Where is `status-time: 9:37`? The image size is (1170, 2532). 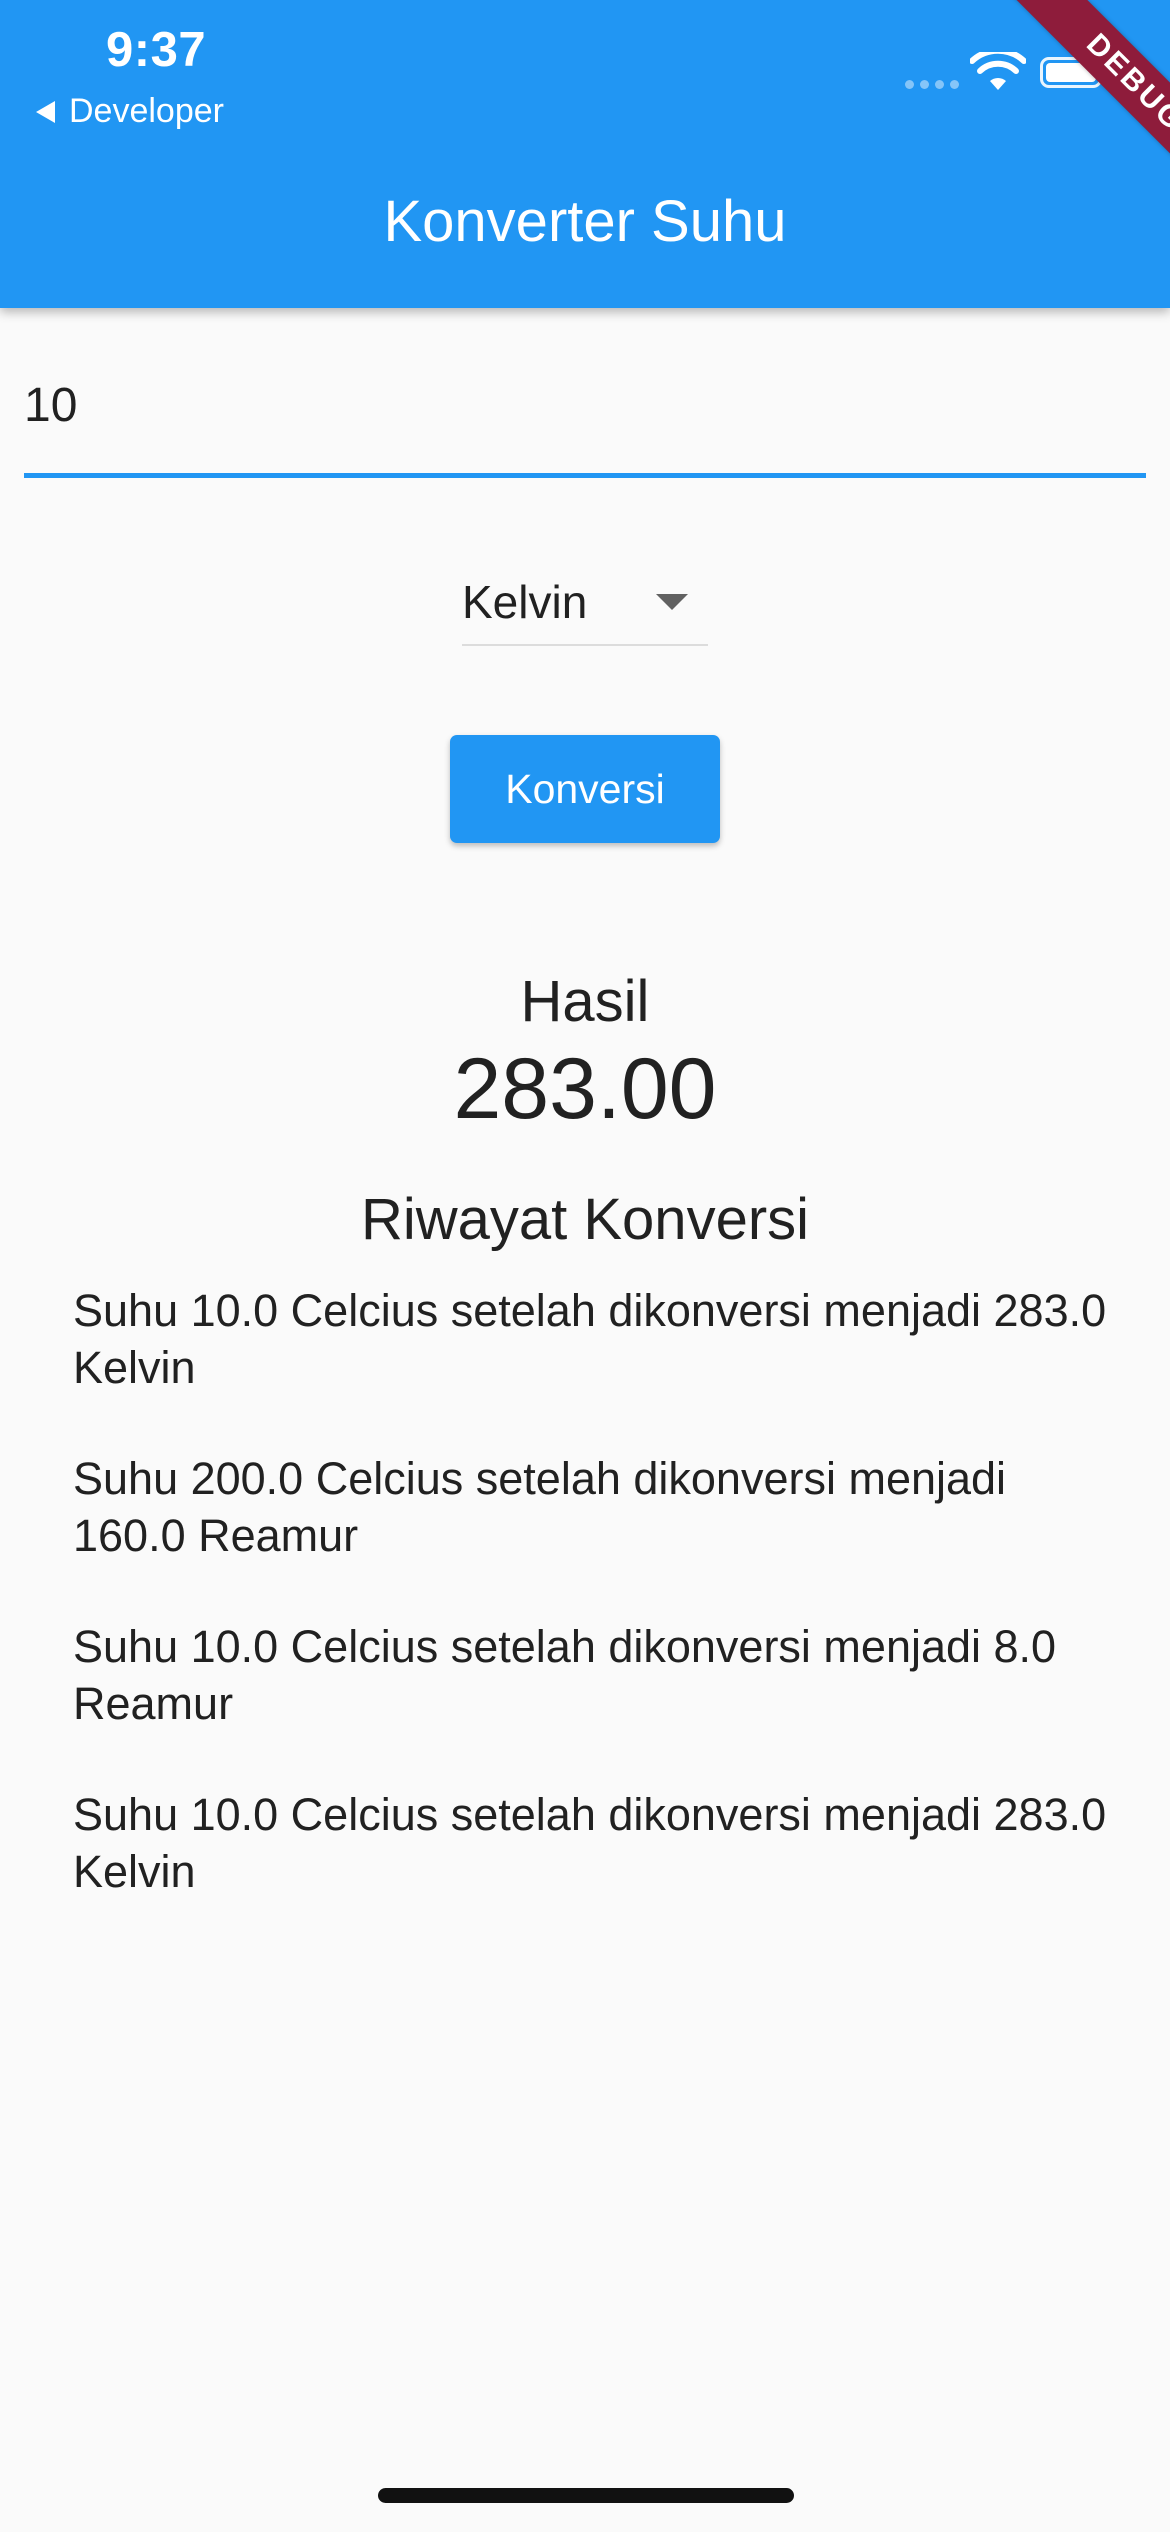 status-time: 9:37 is located at coordinates (156, 50).